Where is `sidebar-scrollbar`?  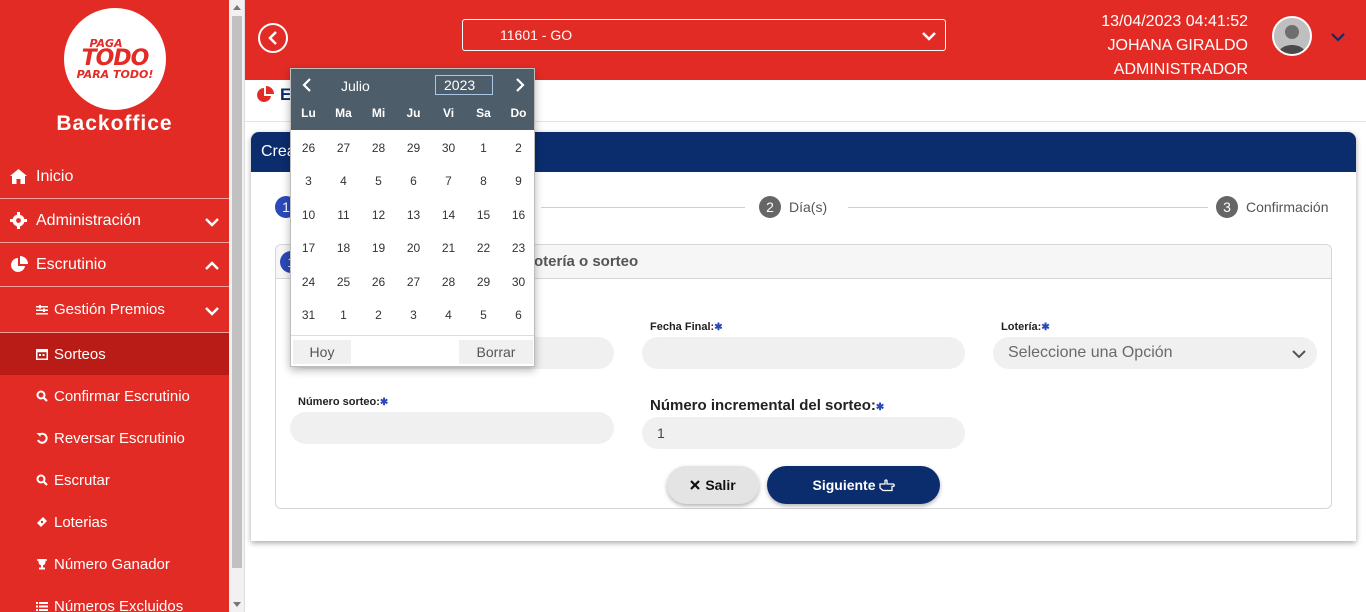
sidebar-scrollbar is located at coordinates (237, 306).